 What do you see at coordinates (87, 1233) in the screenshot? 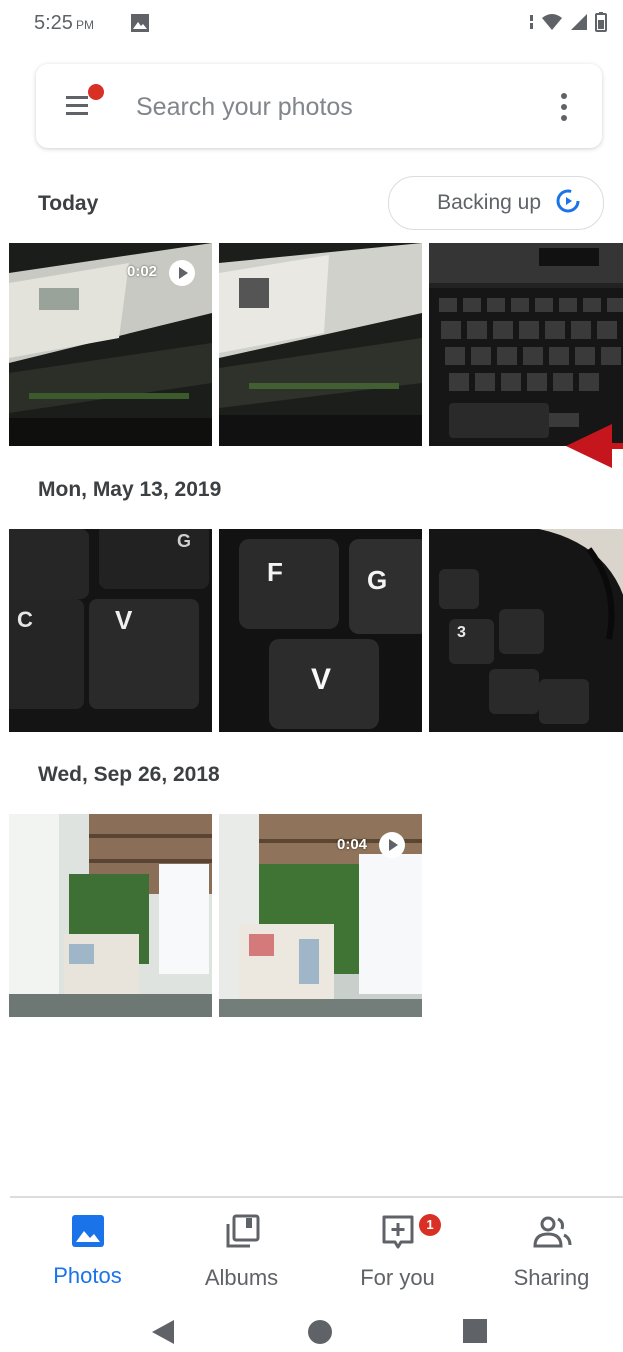
I see `photos-icon` at bounding box center [87, 1233].